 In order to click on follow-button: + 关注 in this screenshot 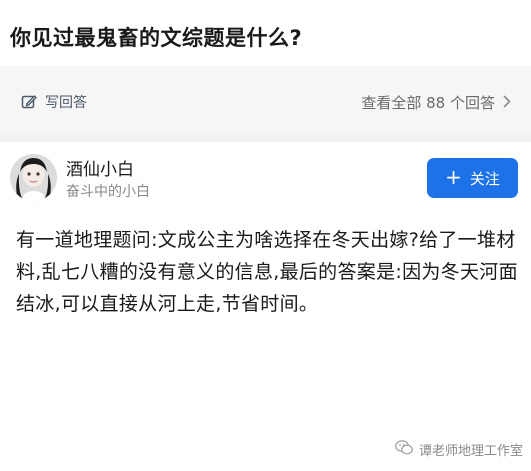, I will do `click(472, 178)`.